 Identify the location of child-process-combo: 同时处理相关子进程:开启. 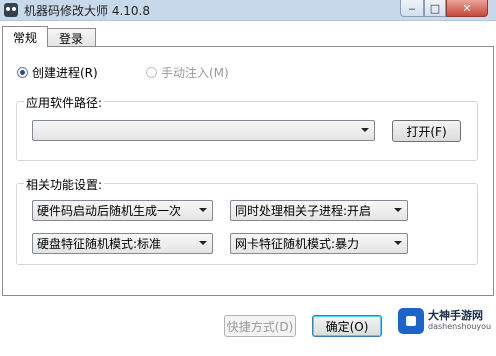
(319, 210).